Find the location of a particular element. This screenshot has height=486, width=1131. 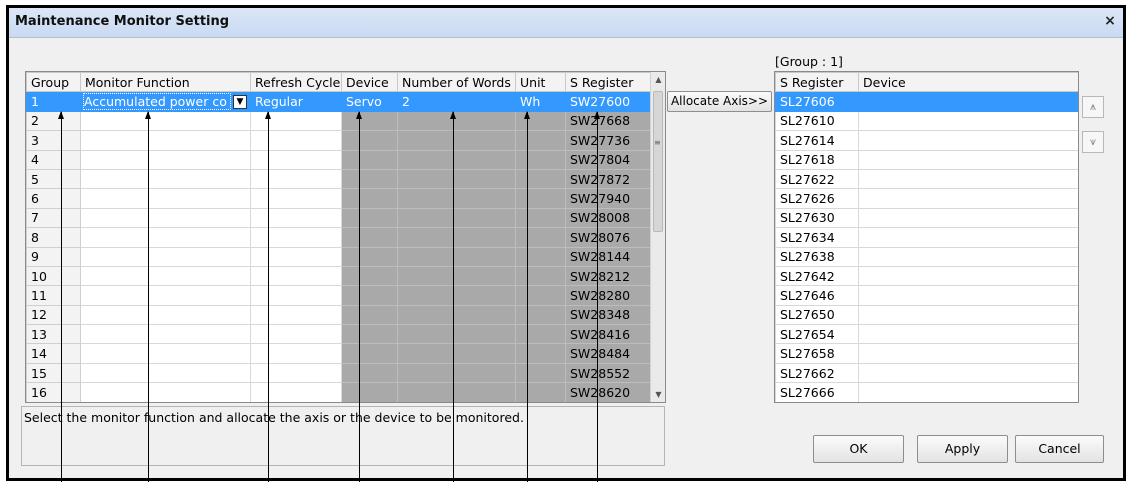

apply-button: Apply is located at coordinates (962, 449).